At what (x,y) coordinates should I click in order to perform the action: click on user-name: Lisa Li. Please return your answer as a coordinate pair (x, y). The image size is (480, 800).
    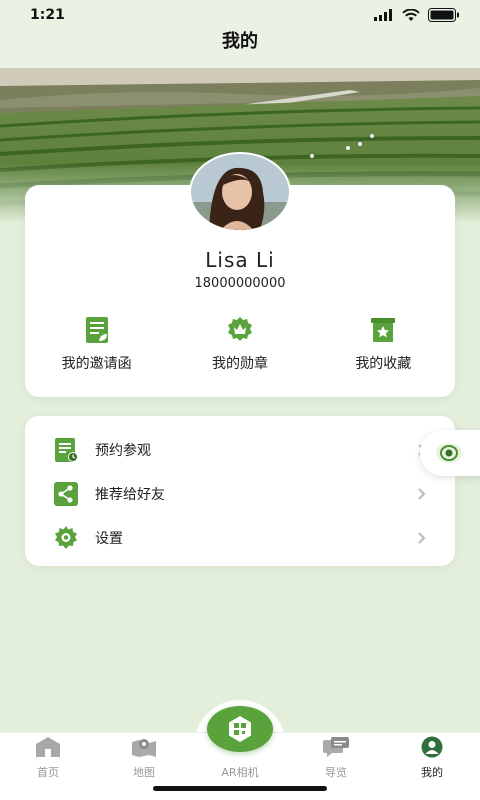
    Looking at the image, I should click on (240, 260).